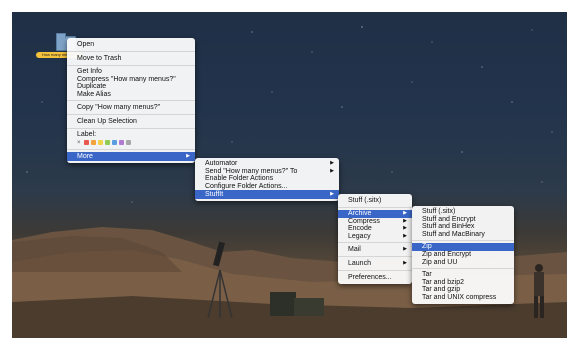  What do you see at coordinates (93, 143) in the screenshot?
I see `label-orange-swatch` at bounding box center [93, 143].